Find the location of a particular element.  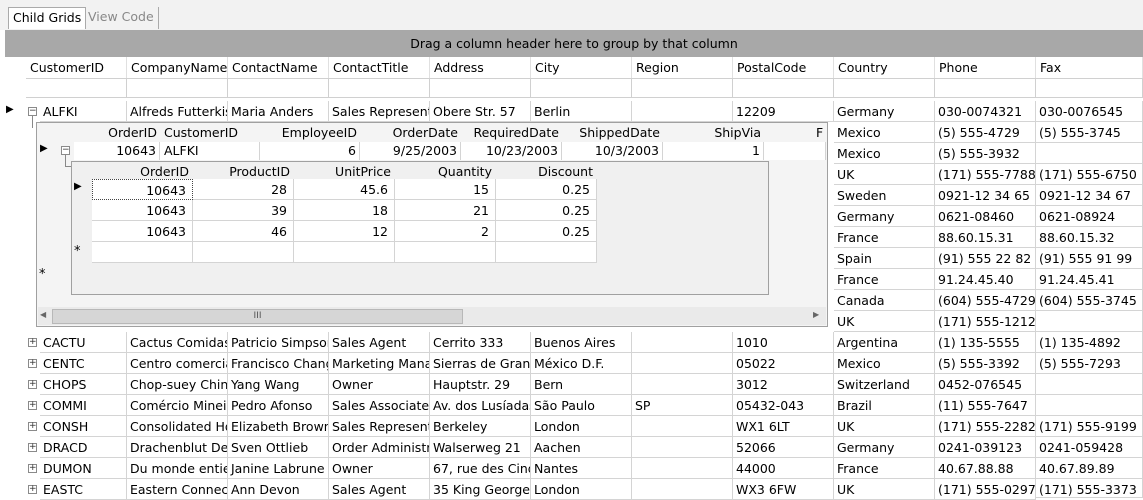

collapse-icon: − is located at coordinates (65, 150).